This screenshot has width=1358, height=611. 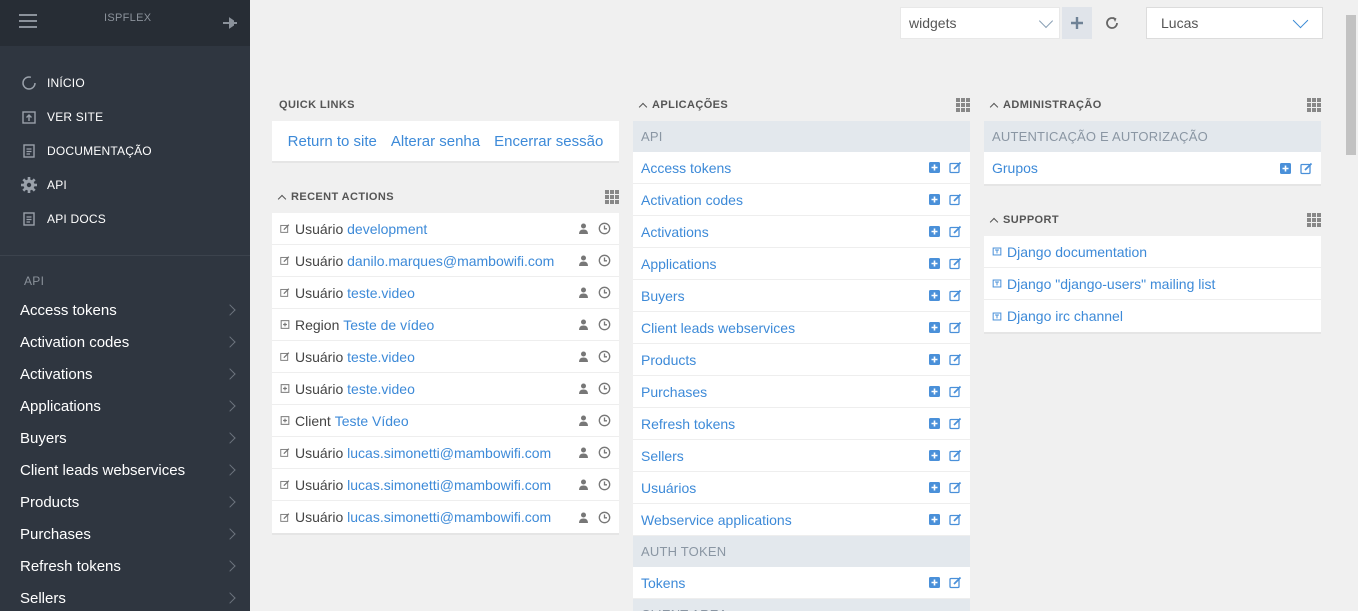 What do you see at coordinates (1112, 23) in the screenshot?
I see `reset-dashboard-button` at bounding box center [1112, 23].